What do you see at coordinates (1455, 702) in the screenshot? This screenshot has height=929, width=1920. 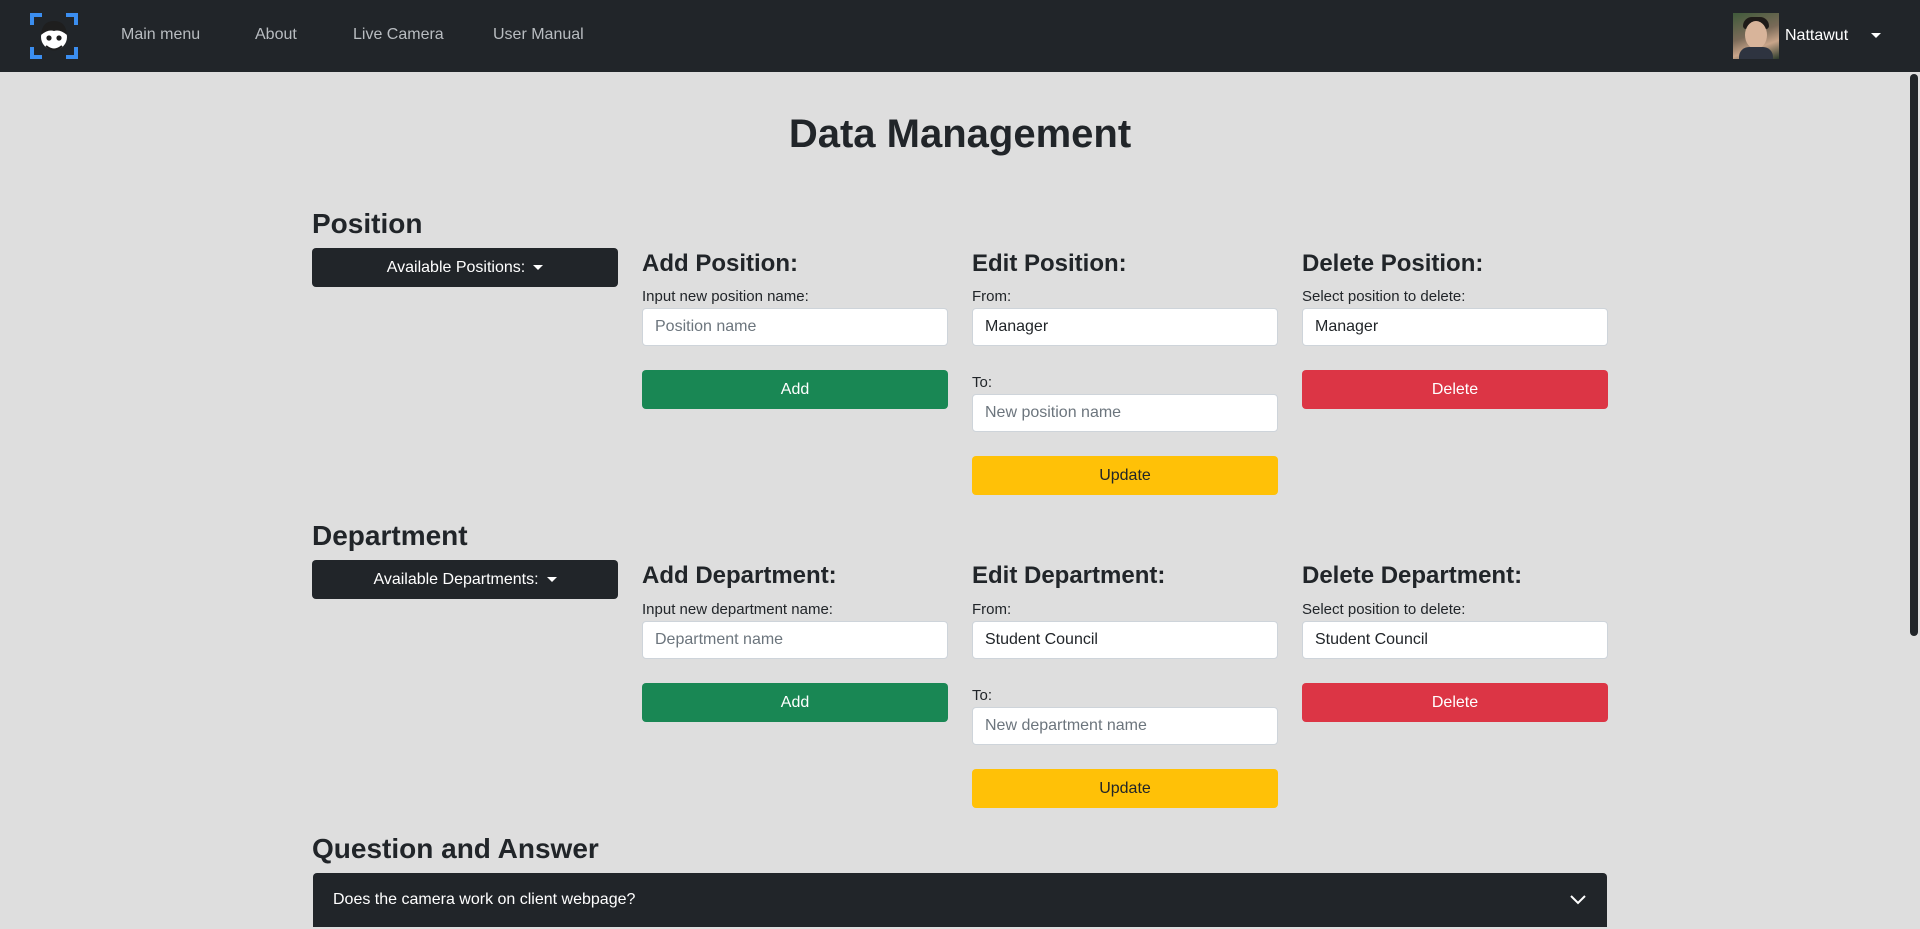 I see `delete-department-button: Delete` at bounding box center [1455, 702].